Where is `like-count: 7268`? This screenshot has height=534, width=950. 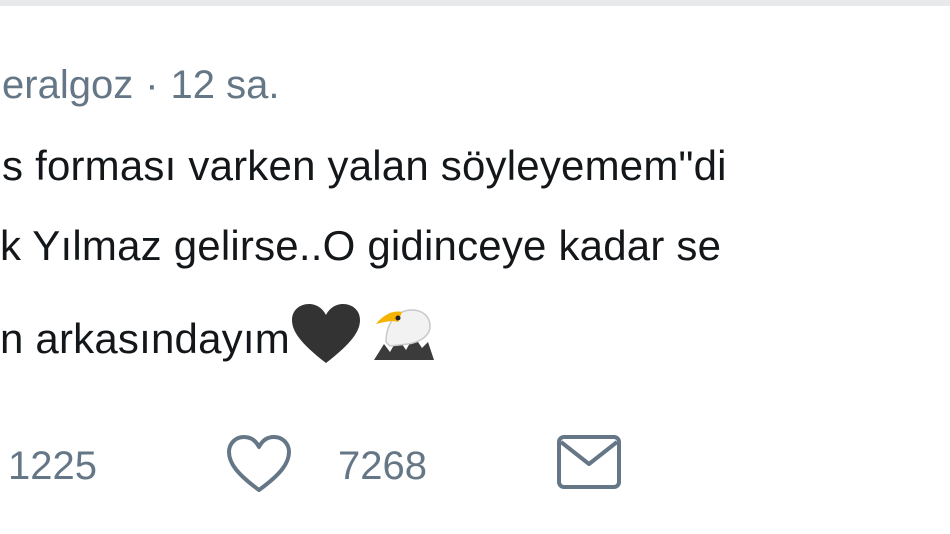
like-count: 7268 is located at coordinates (382, 466).